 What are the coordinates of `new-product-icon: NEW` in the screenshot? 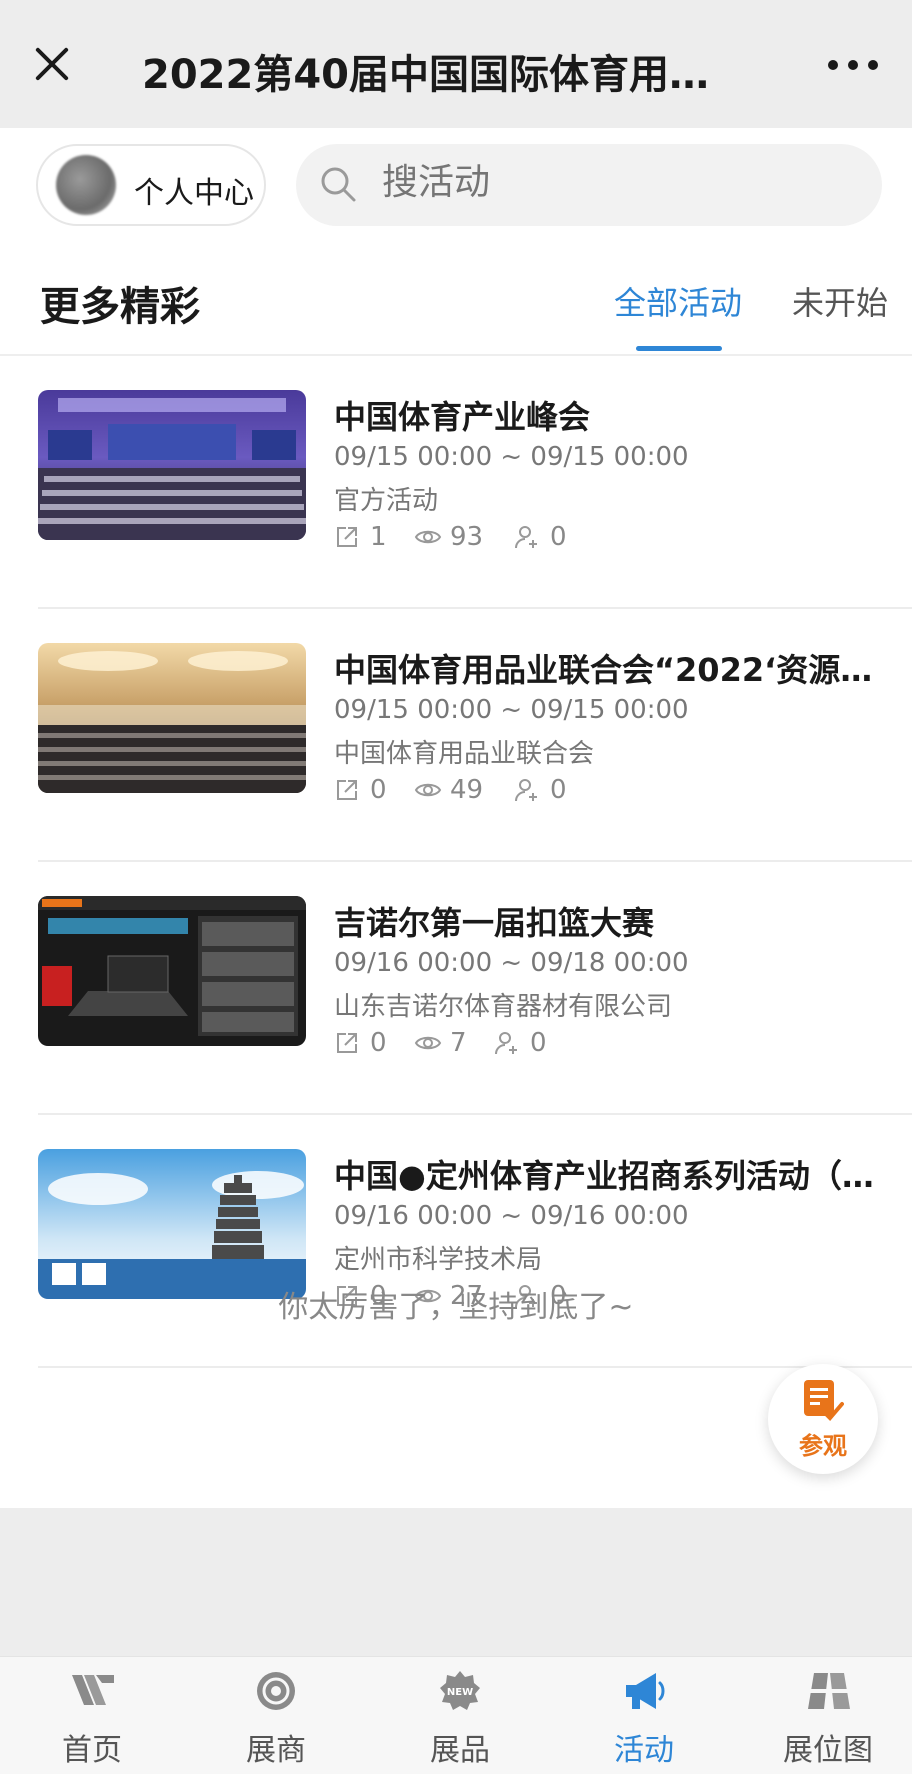 It's located at (460, 1690).